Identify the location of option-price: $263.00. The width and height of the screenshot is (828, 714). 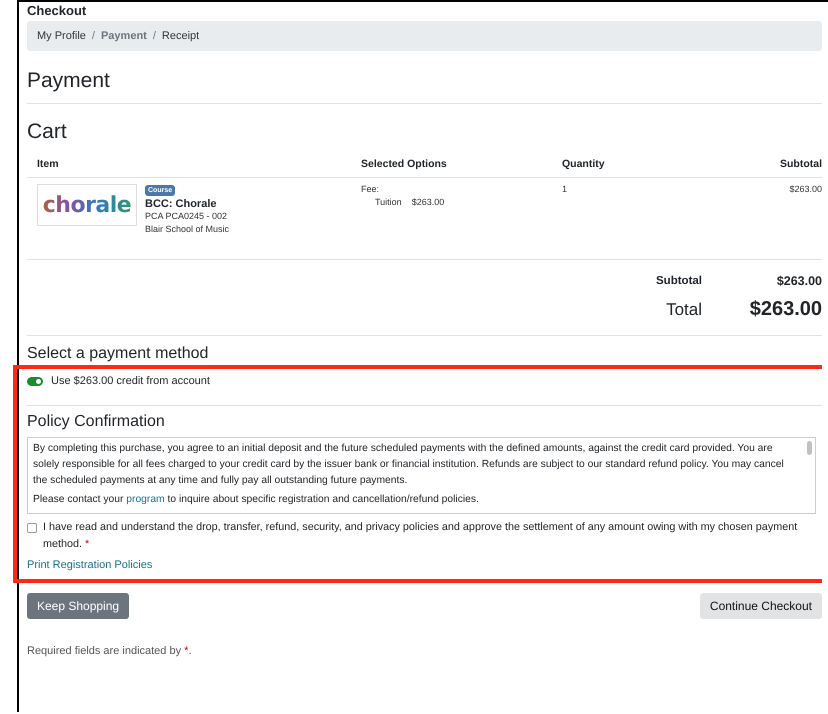
(428, 202).